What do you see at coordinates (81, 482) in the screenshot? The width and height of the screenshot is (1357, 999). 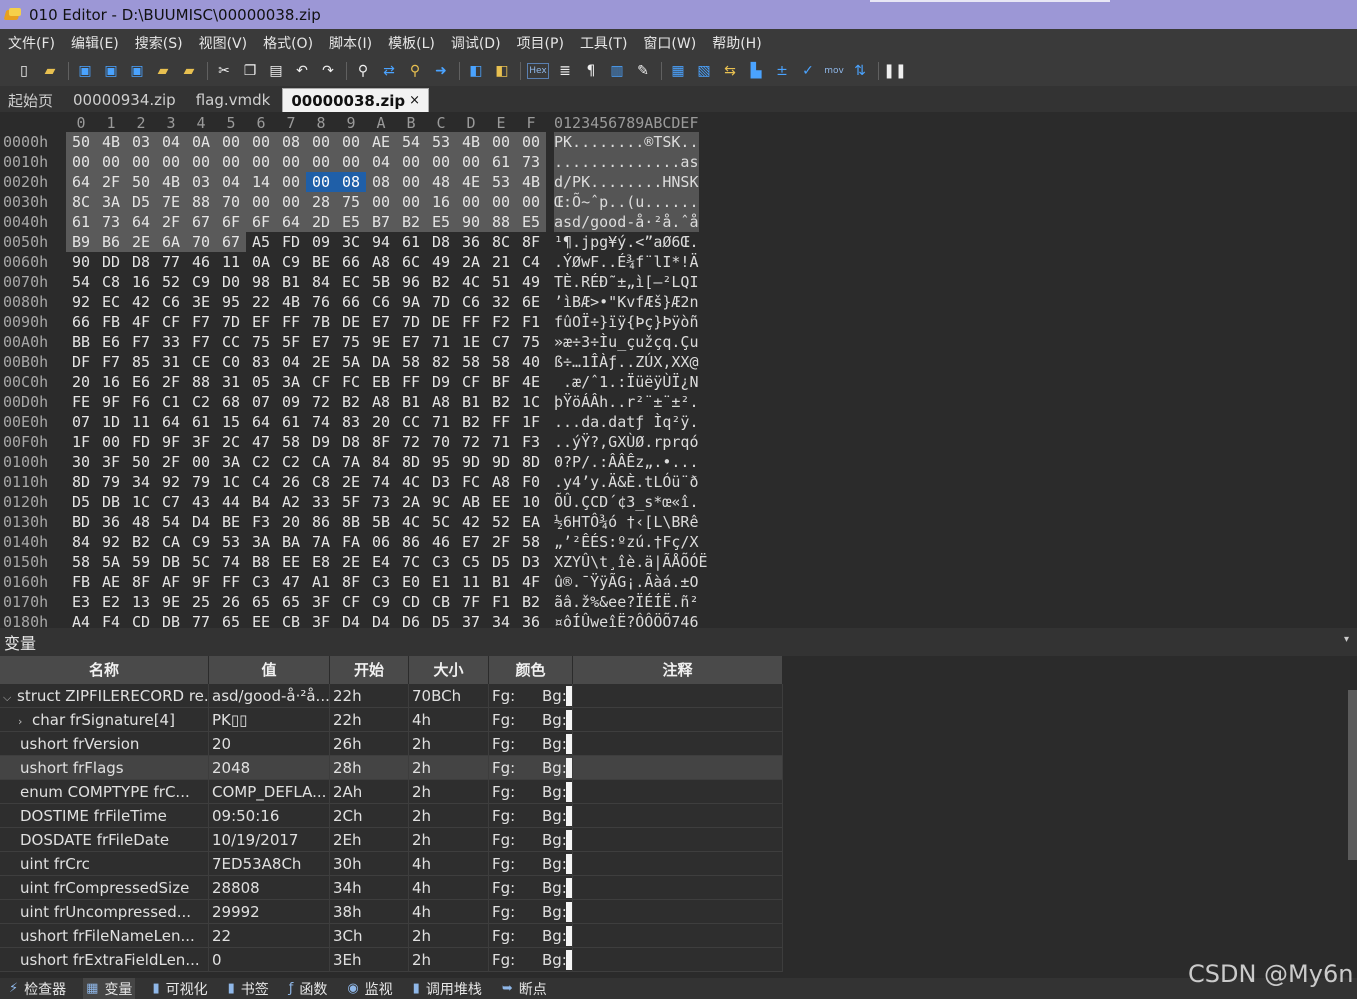 I see `hex-byte: 8D` at bounding box center [81, 482].